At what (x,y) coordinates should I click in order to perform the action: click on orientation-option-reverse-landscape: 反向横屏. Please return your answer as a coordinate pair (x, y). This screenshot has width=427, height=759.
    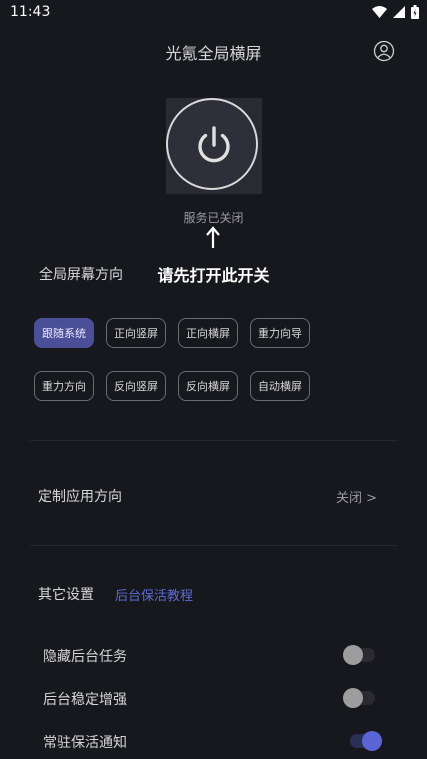
    Looking at the image, I should click on (208, 386).